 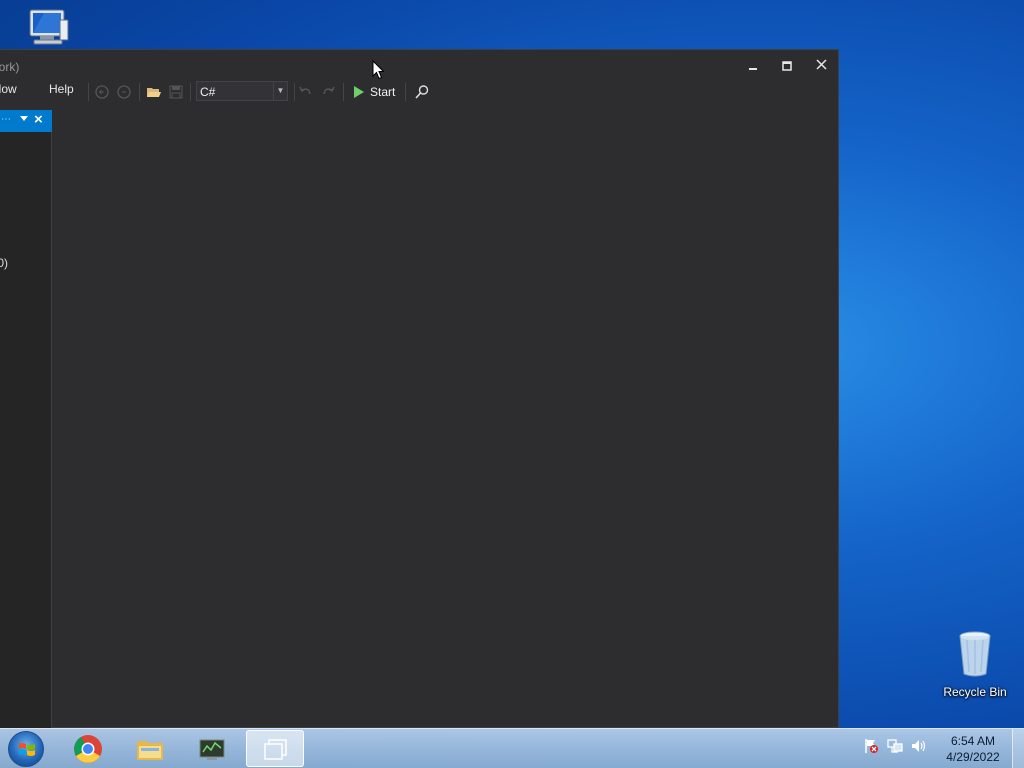 I want to click on start-button: Start, so click(x=372, y=92).